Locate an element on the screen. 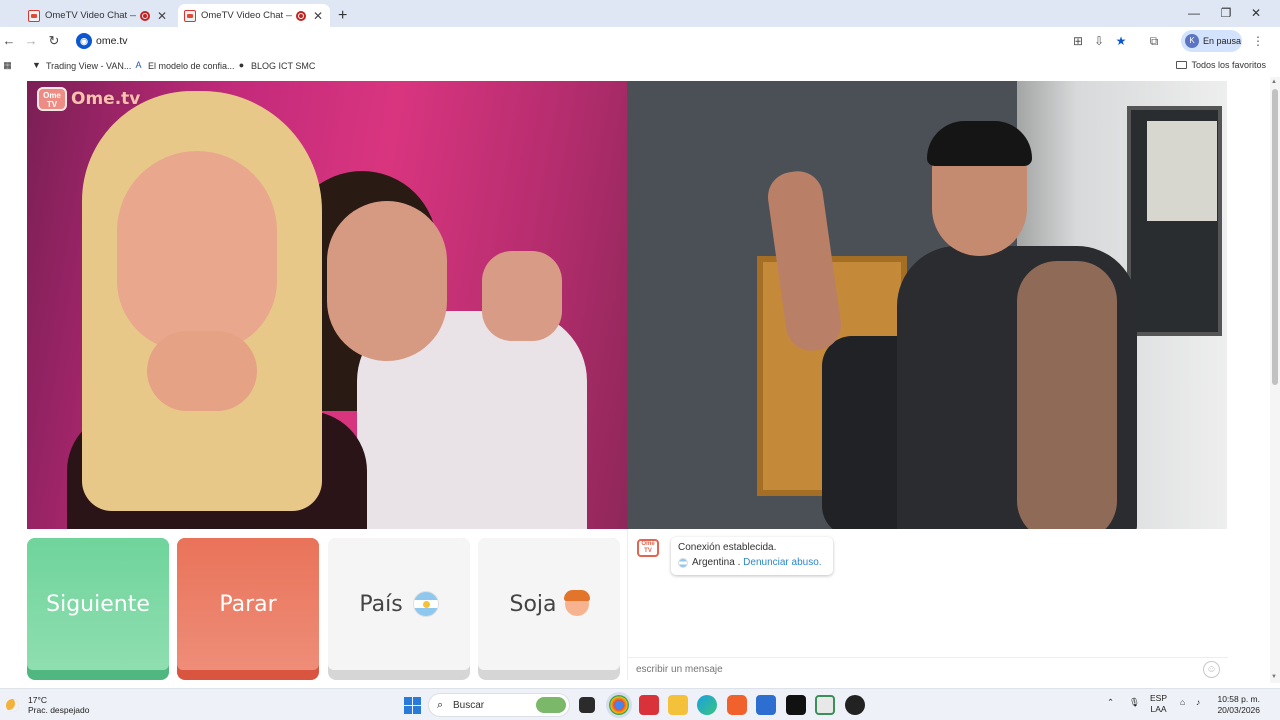  background-shape is located at coordinates (1182, 171).